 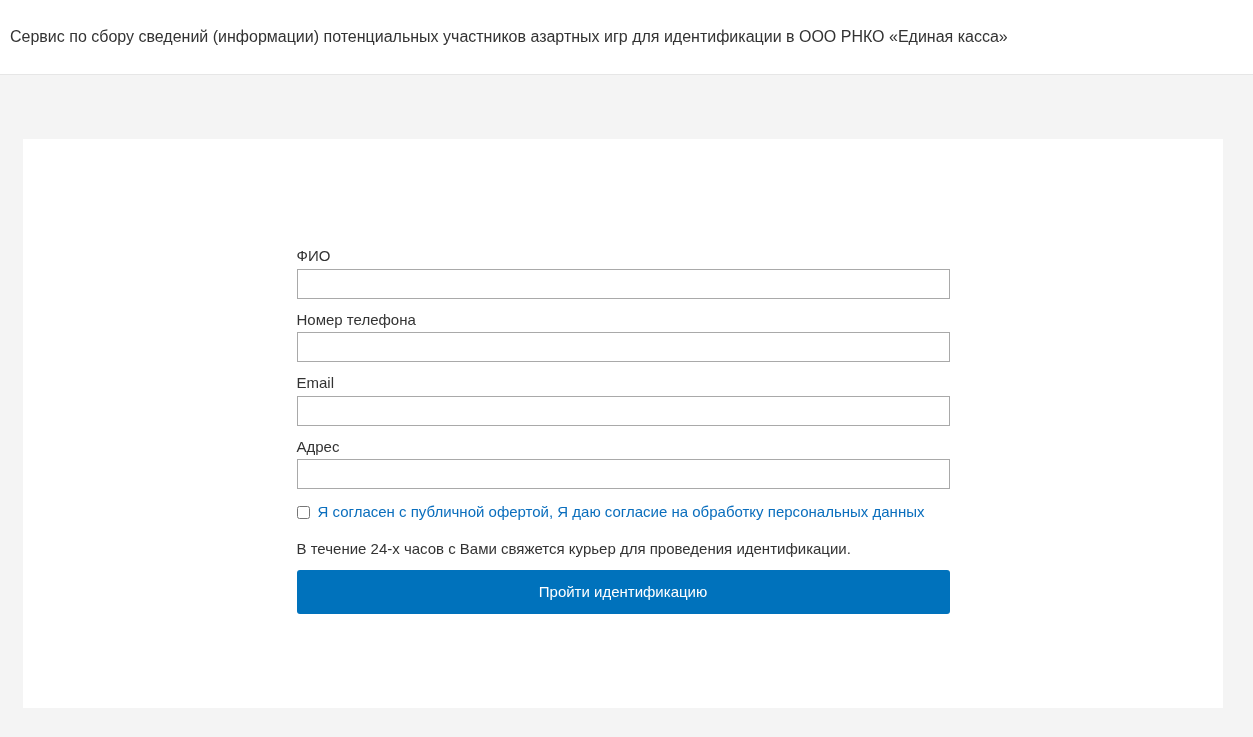 I want to click on field-label: ФИО, so click(x=314, y=256).